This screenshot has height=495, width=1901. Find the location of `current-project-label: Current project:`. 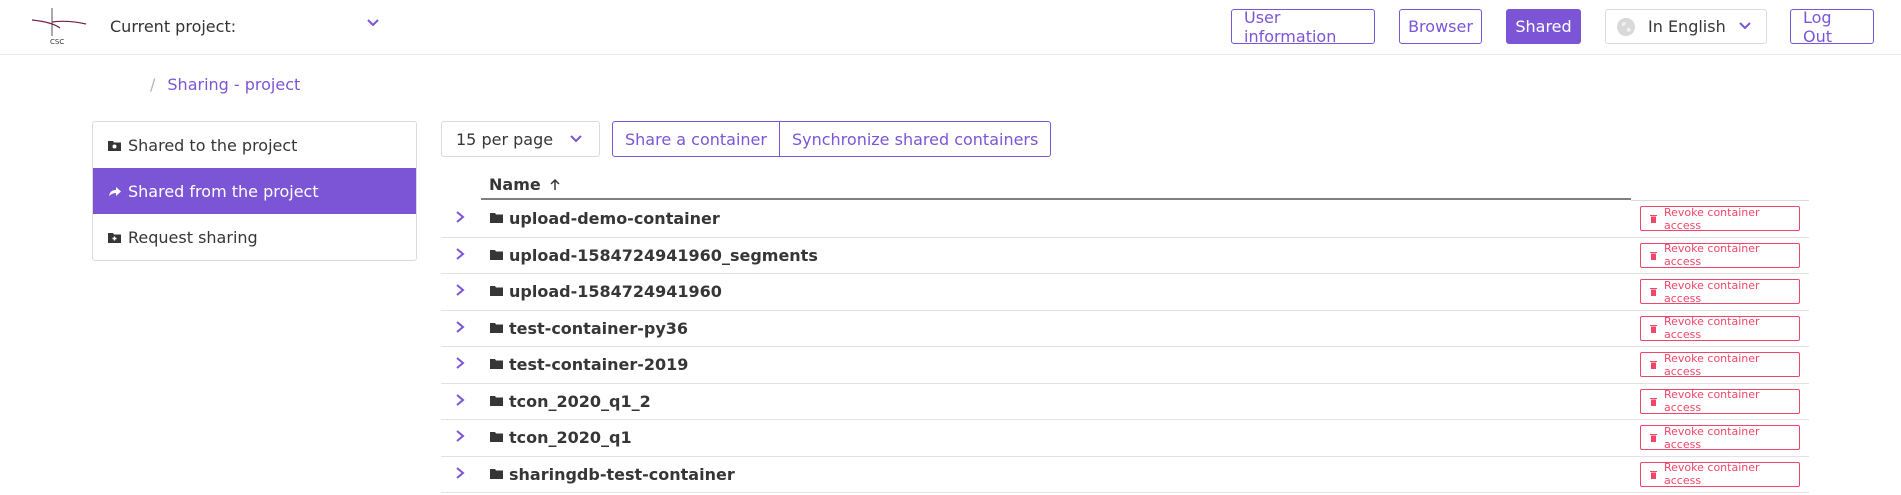

current-project-label: Current project: is located at coordinates (173, 26).